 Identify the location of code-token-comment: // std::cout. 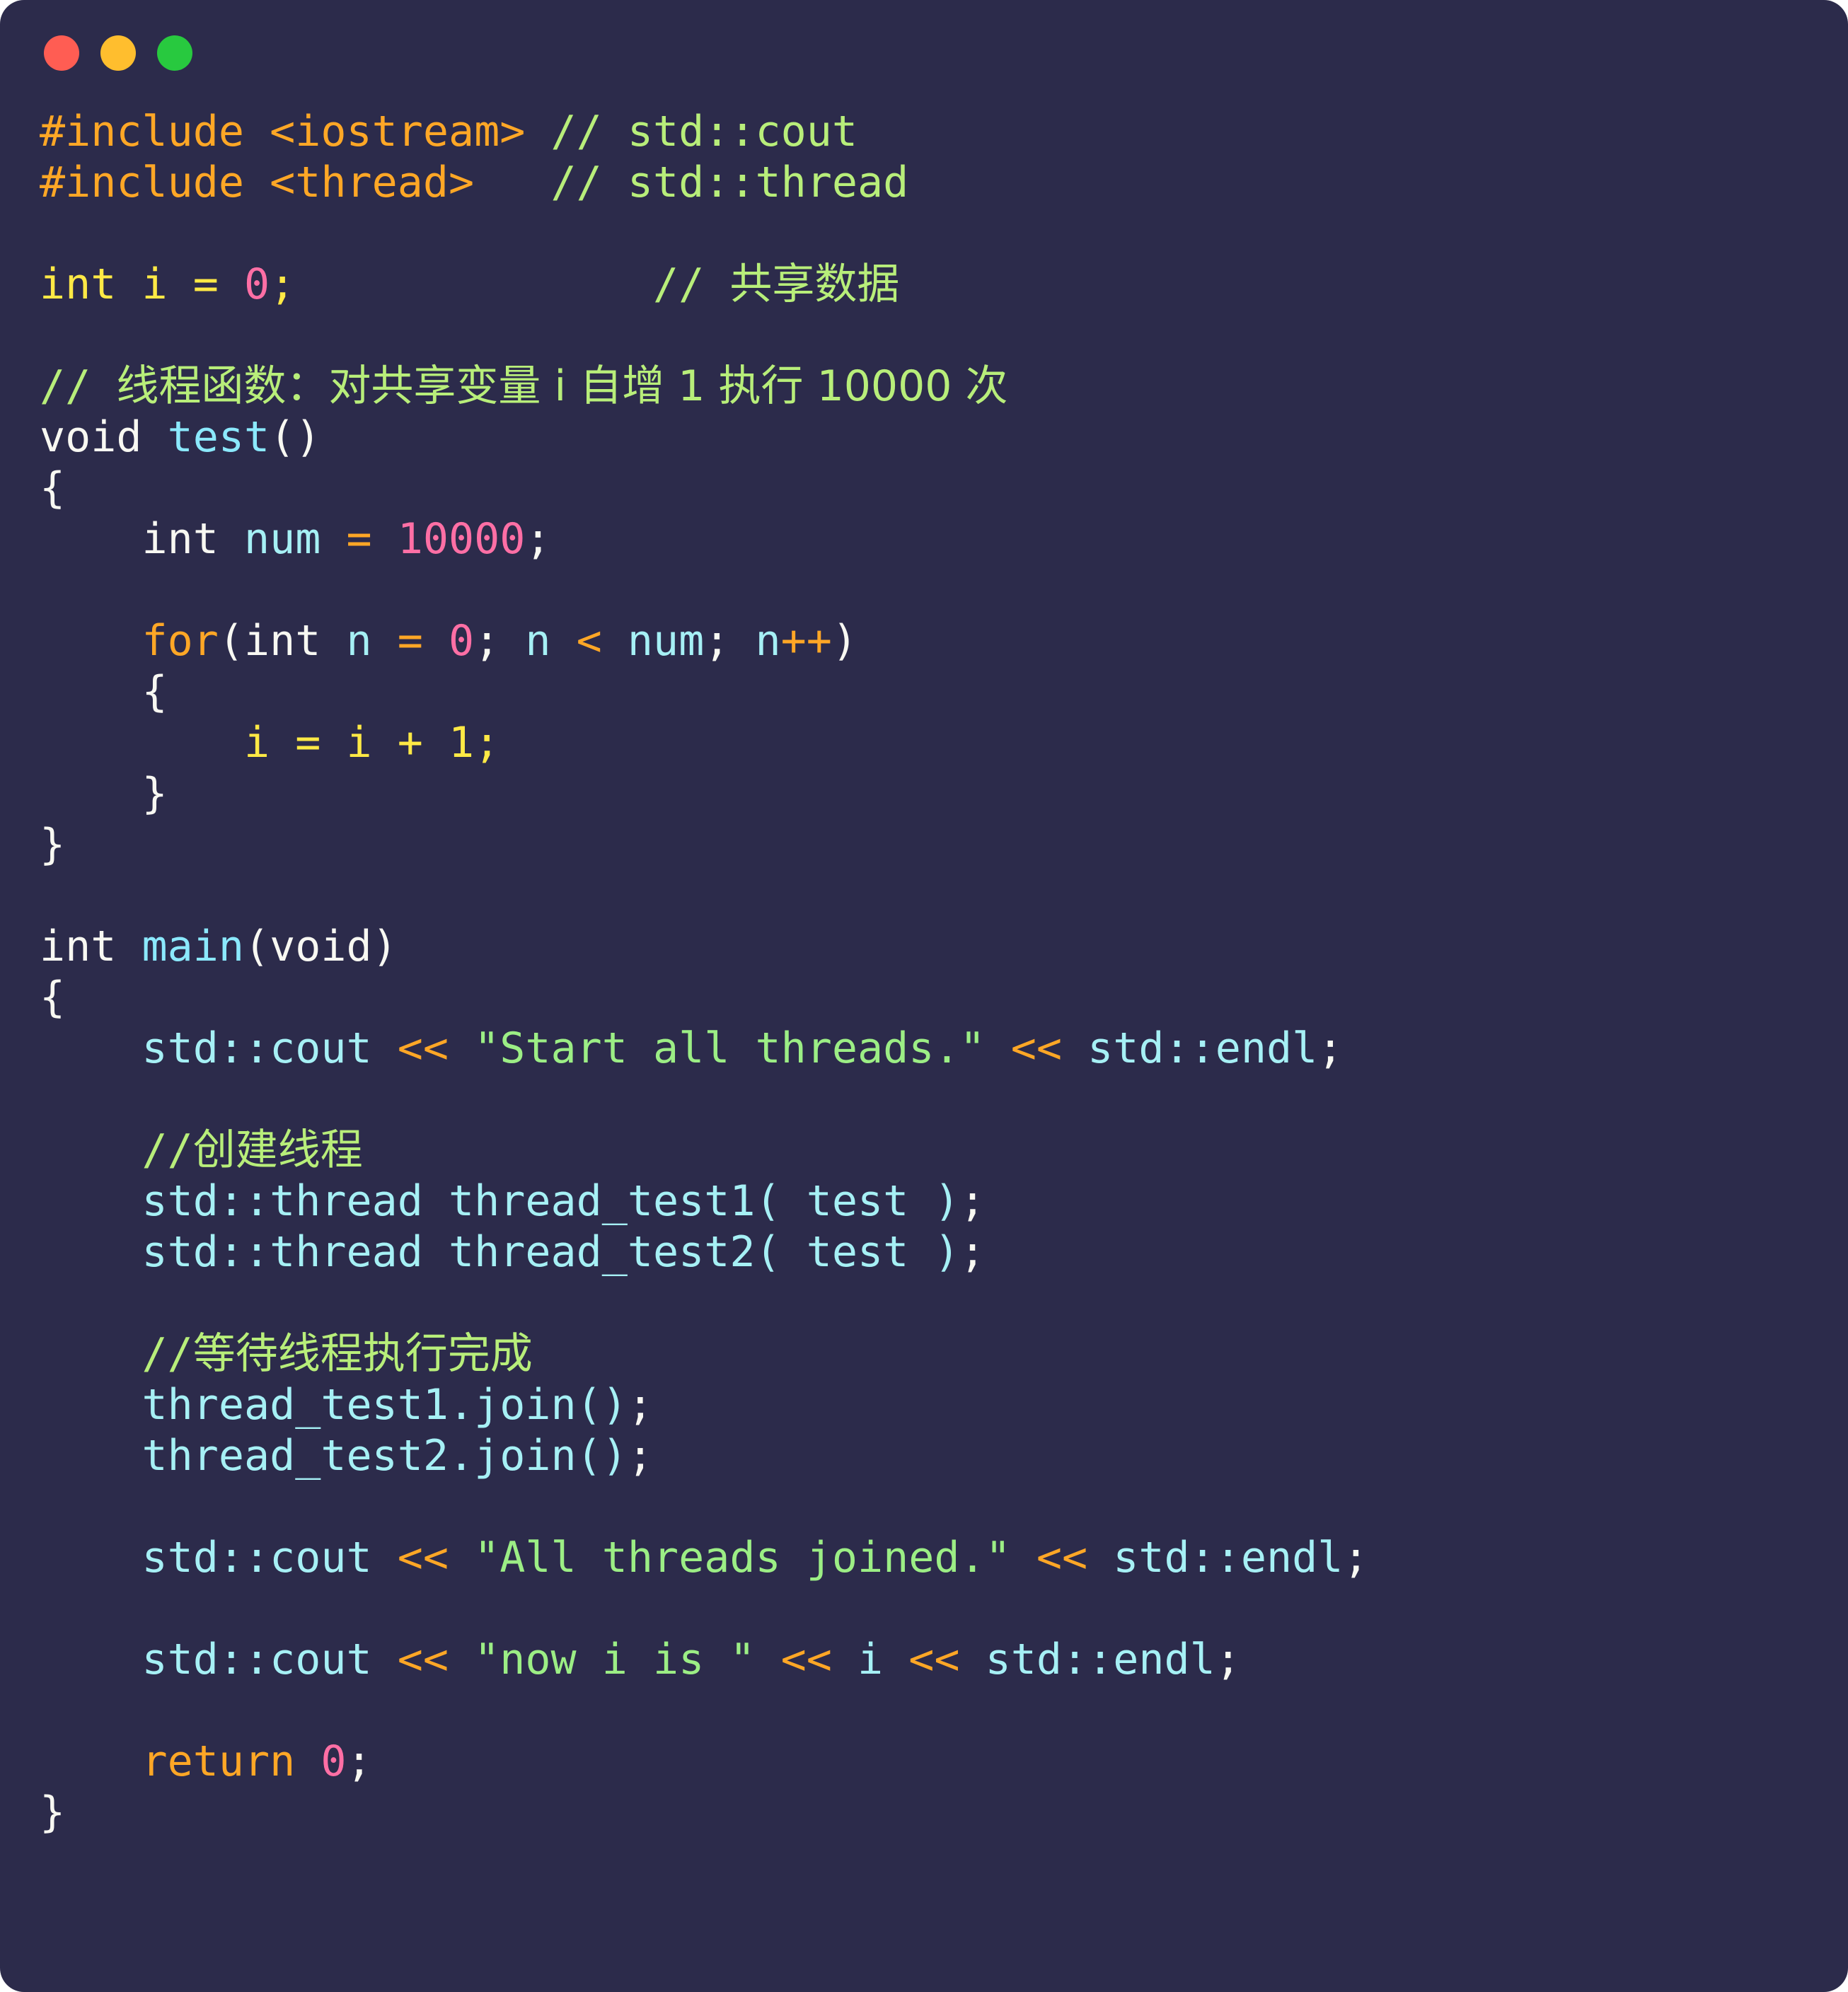
(703, 131).